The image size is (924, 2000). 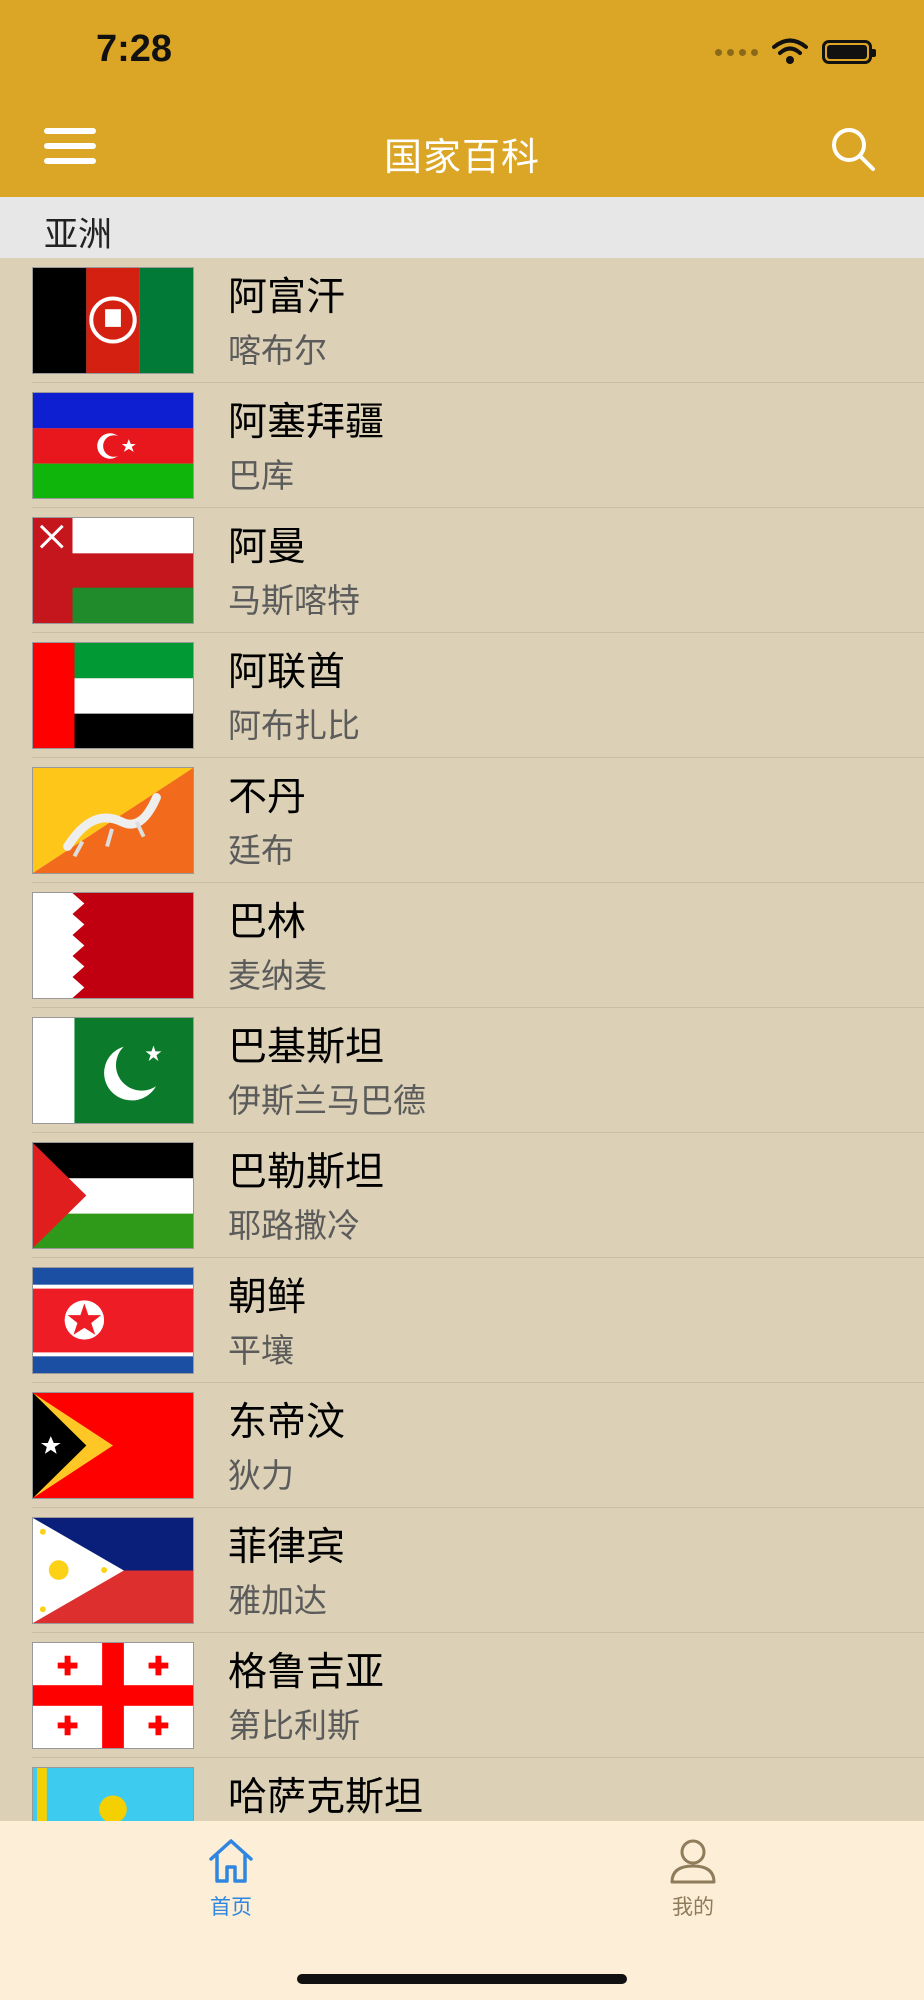 I want to click on country-row: 哈萨克斯坦, so click(x=462, y=1789).